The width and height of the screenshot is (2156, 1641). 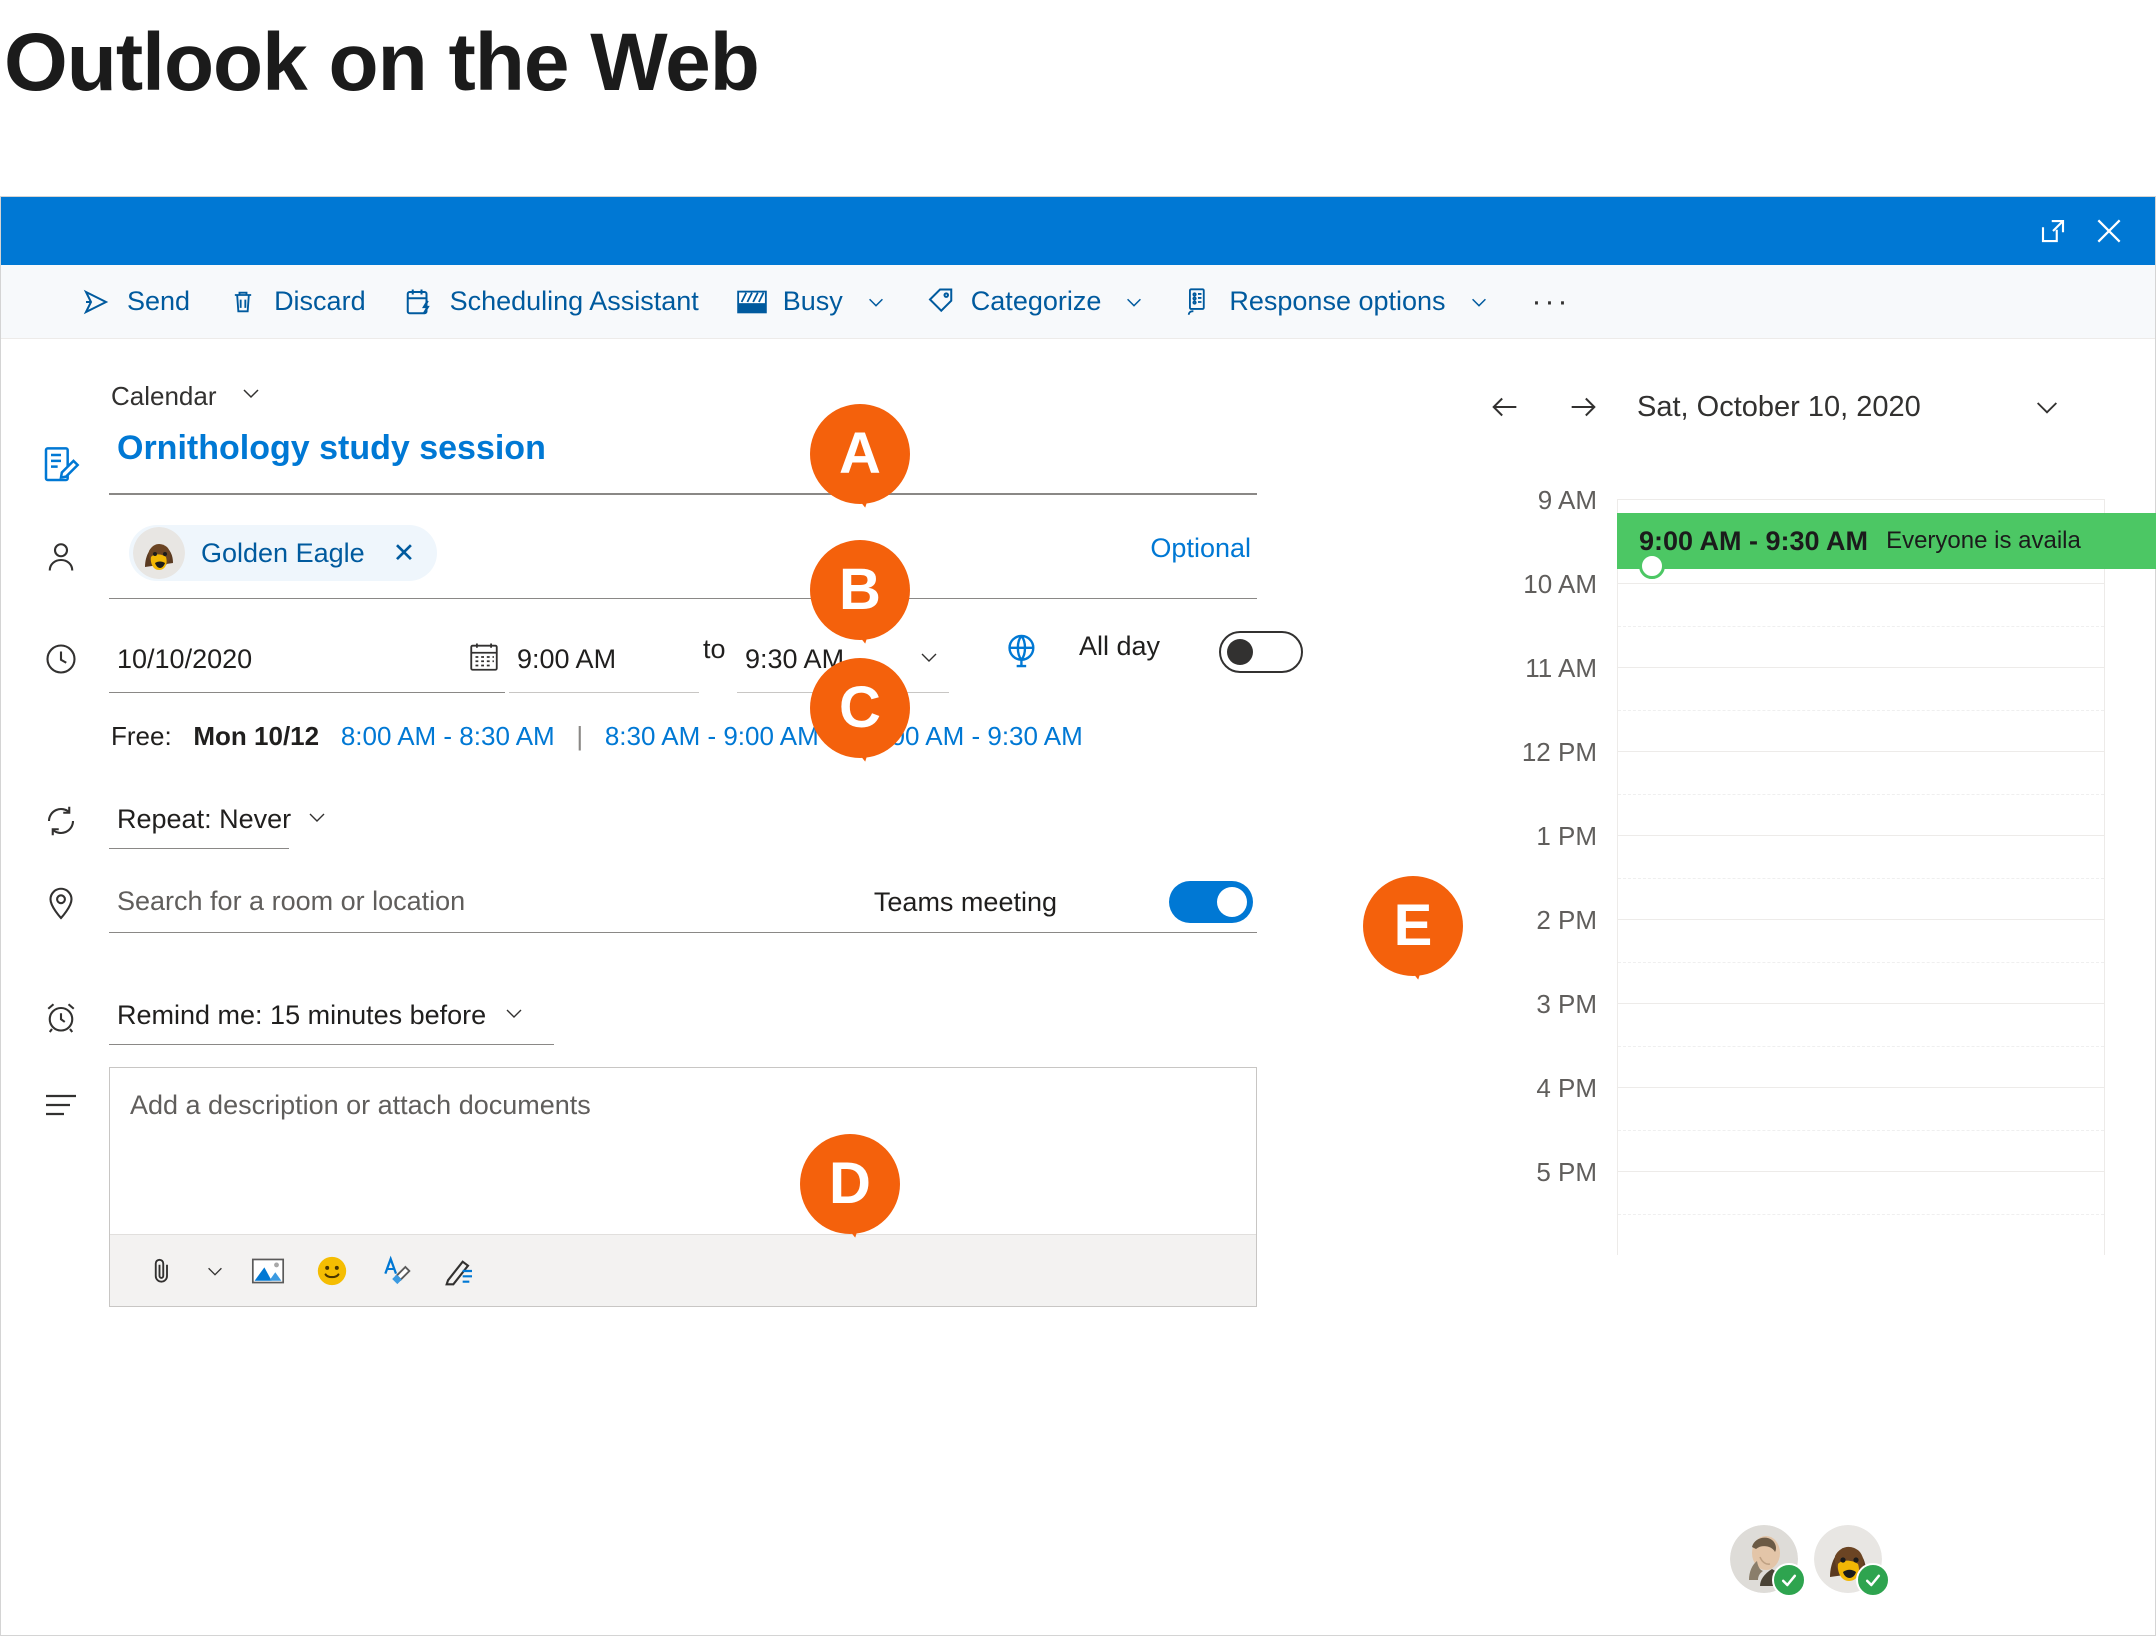 I want to click on calendar-icon, so click(x=484, y=659).